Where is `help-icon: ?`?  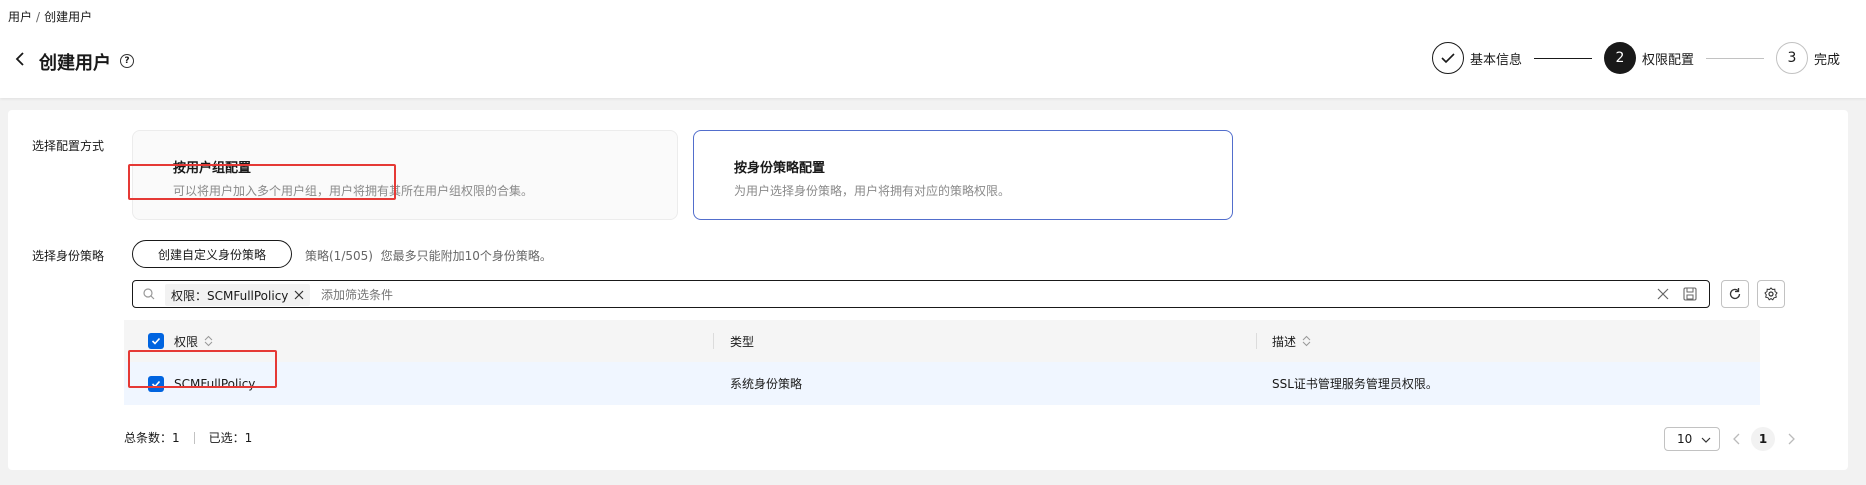 help-icon: ? is located at coordinates (127, 61).